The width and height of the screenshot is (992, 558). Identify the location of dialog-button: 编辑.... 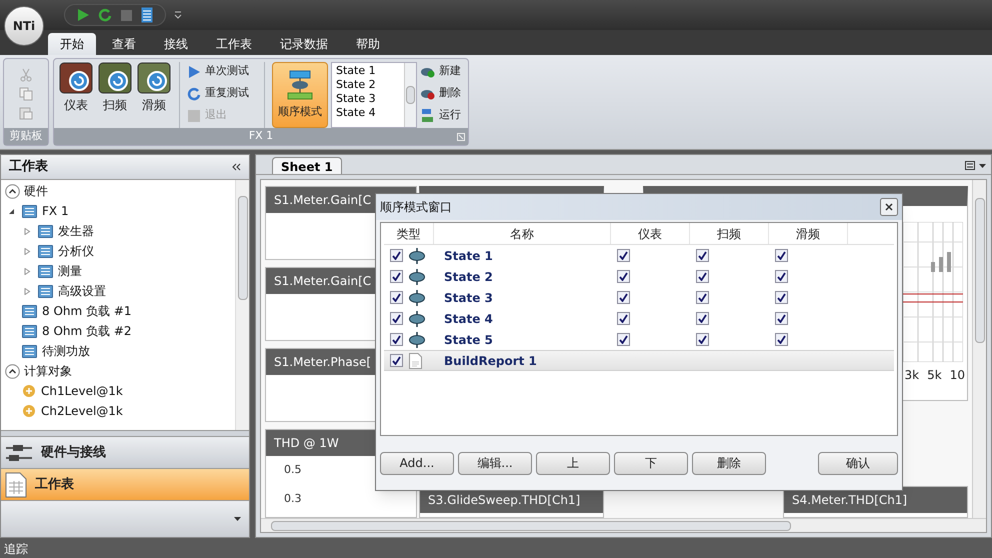
(495, 463).